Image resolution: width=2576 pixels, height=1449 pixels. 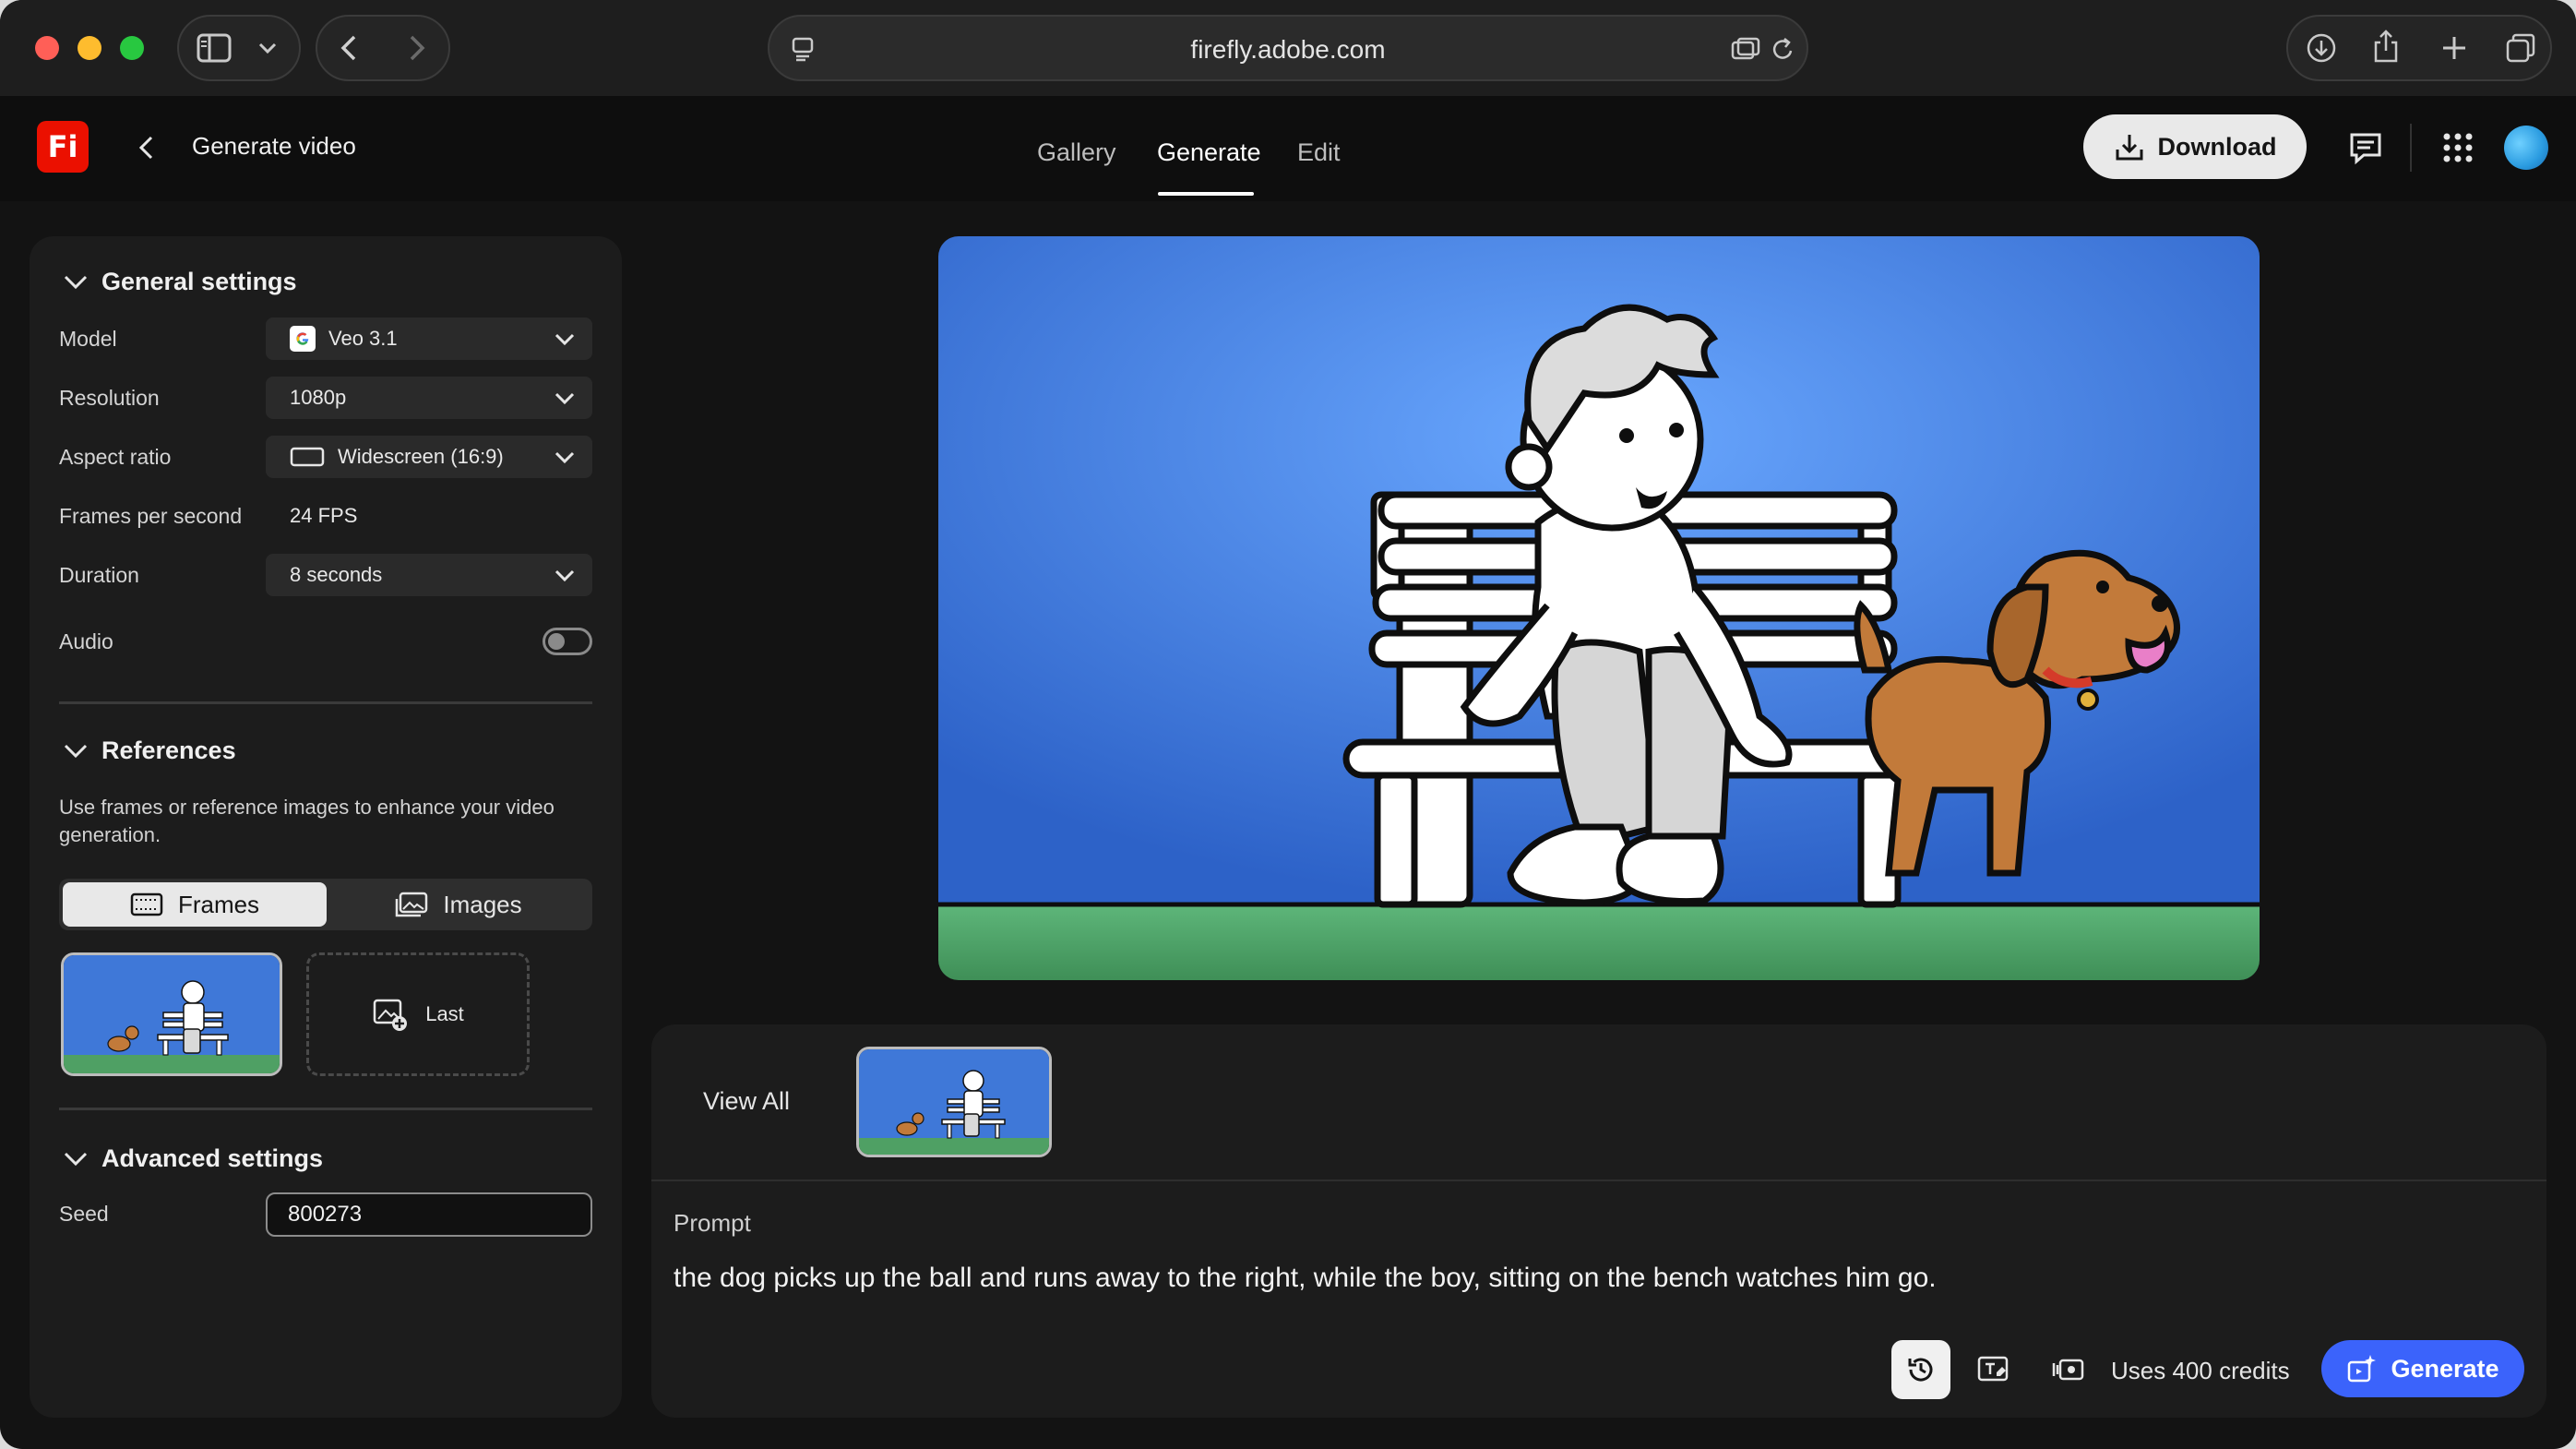 What do you see at coordinates (109, 398) in the screenshot?
I see `resolution-label: Resolution` at bounding box center [109, 398].